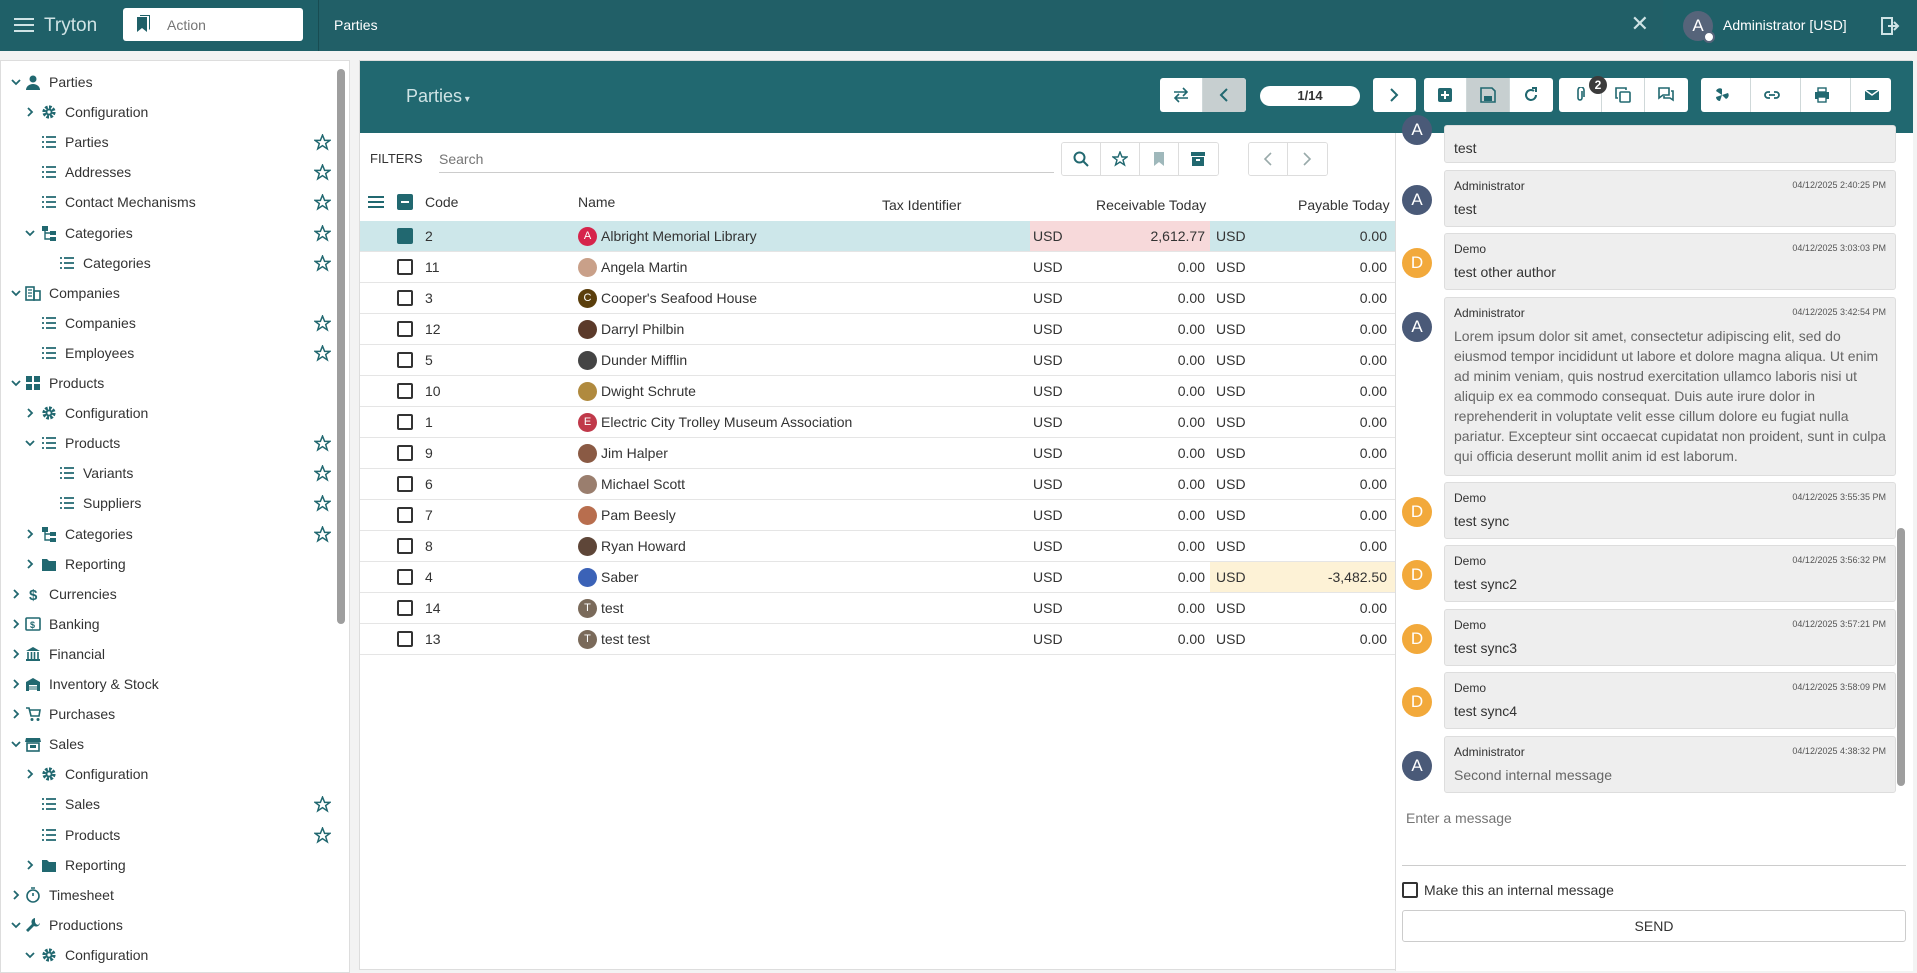  I want to click on send-button: SEND, so click(1654, 926).